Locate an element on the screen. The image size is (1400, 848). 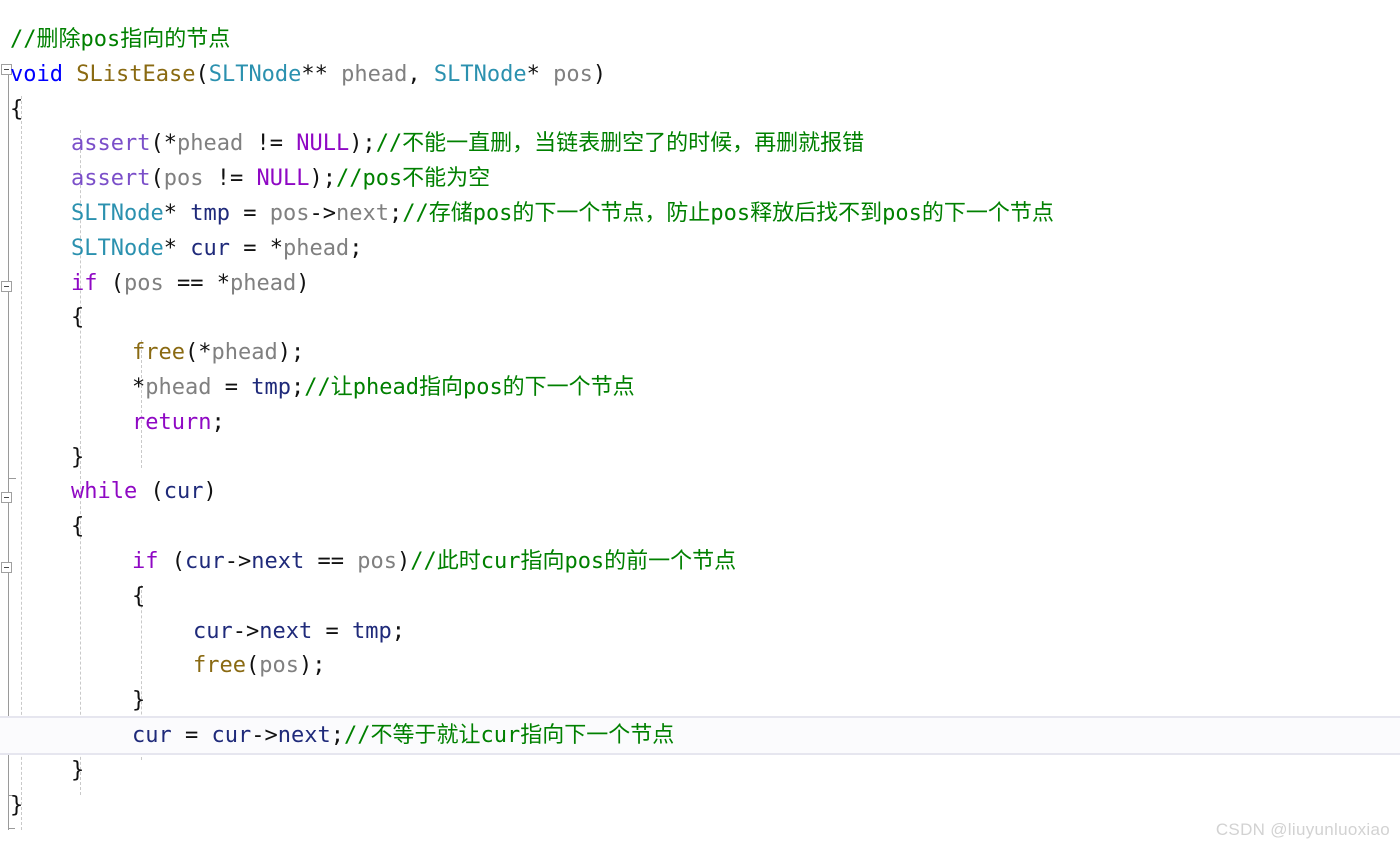
code-line-content: free(*phead); is located at coordinates (152, 352).